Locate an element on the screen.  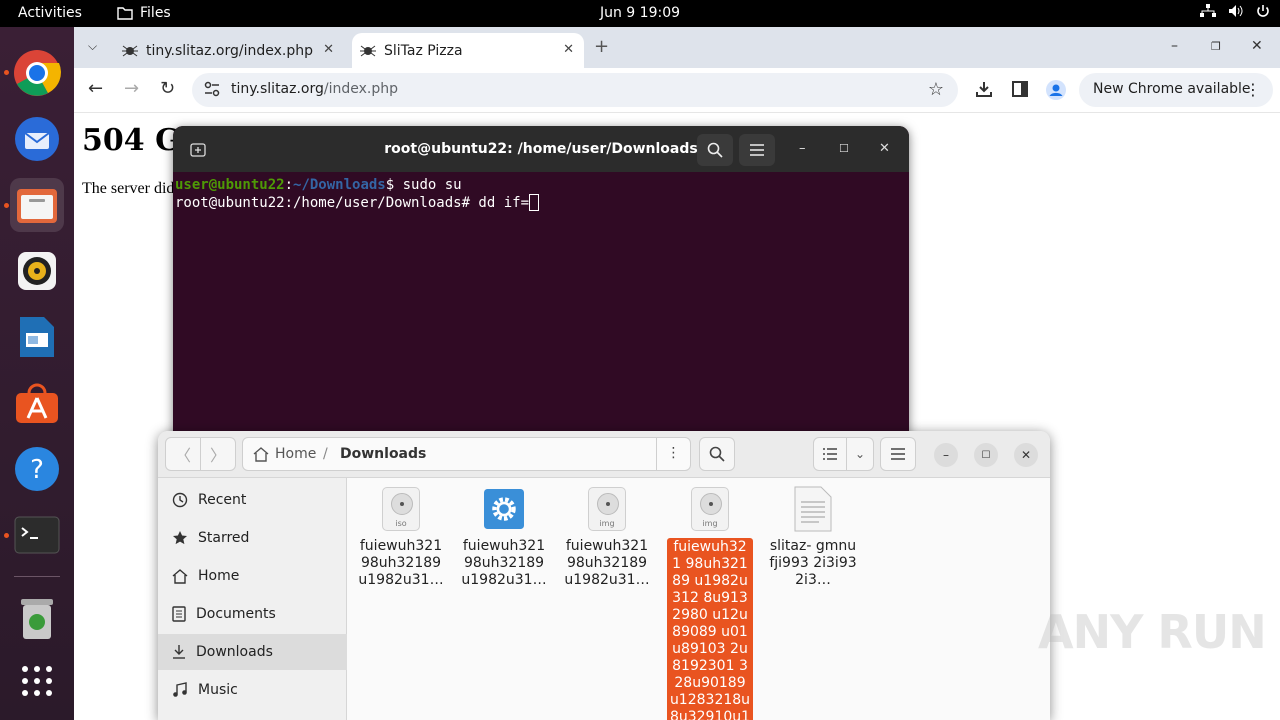
sidebar-item-label: Recent is located at coordinates (222, 500).